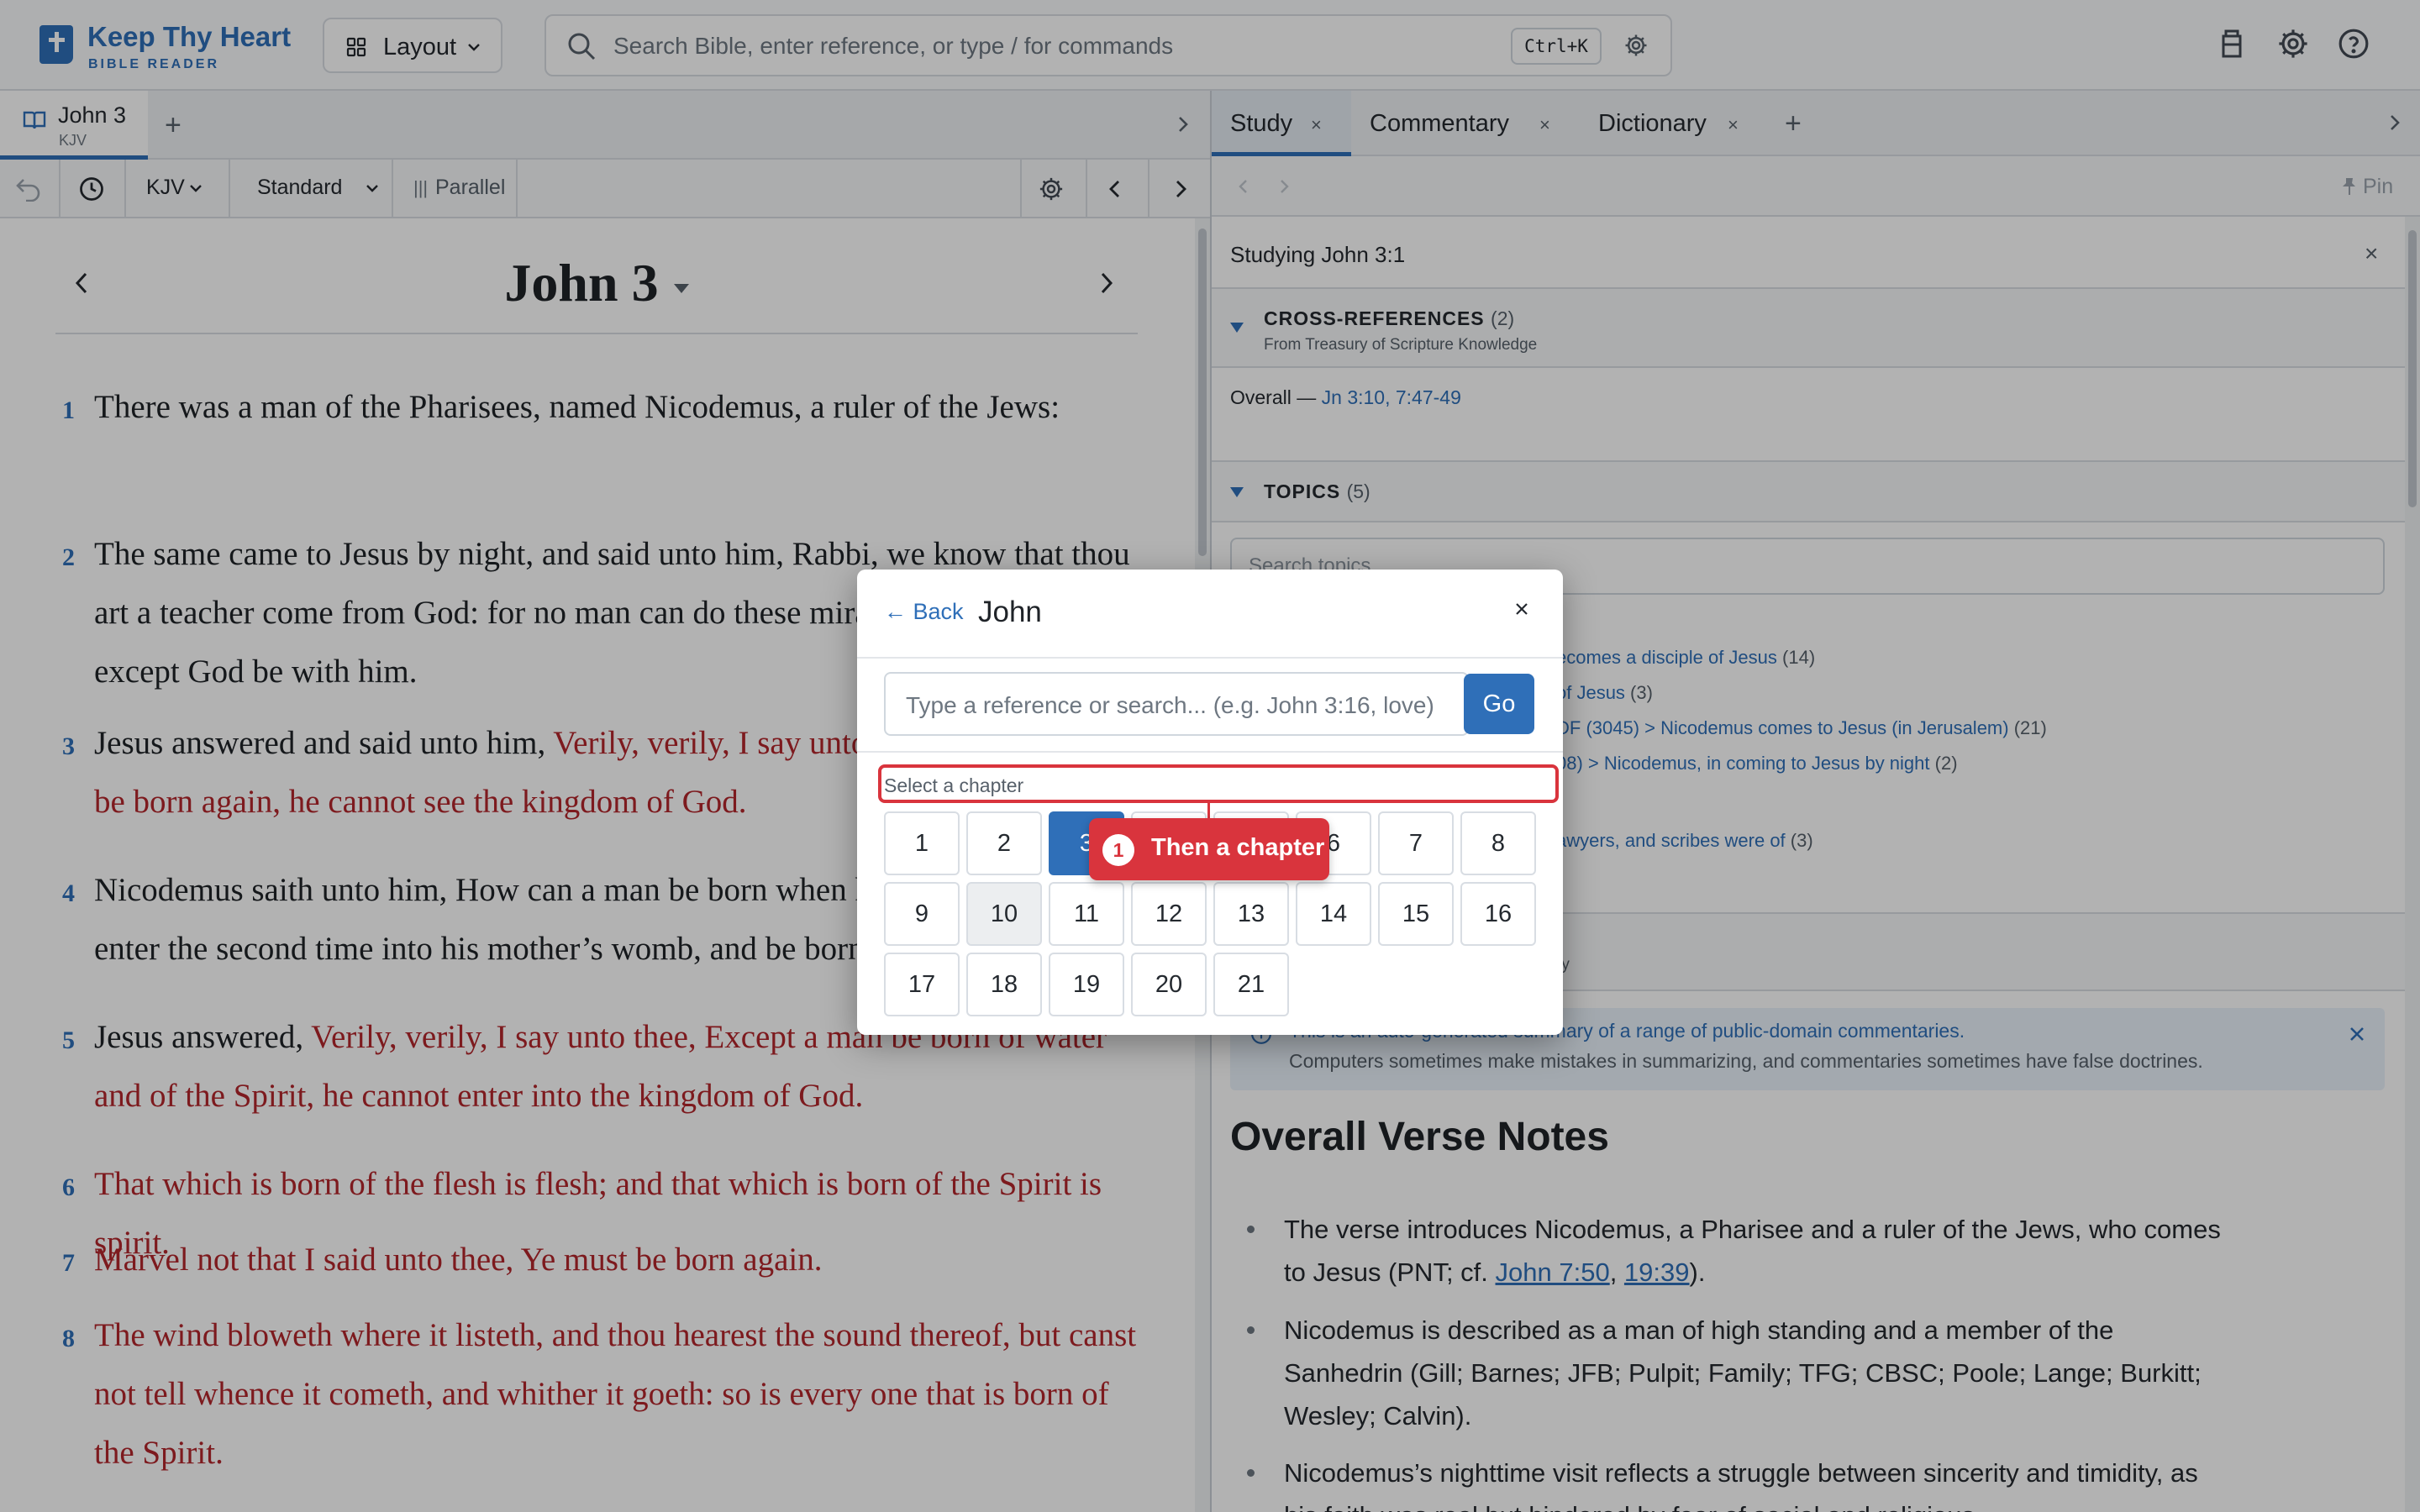 The height and width of the screenshot is (1512, 2420). I want to click on back-button: ← Back, so click(924, 612).